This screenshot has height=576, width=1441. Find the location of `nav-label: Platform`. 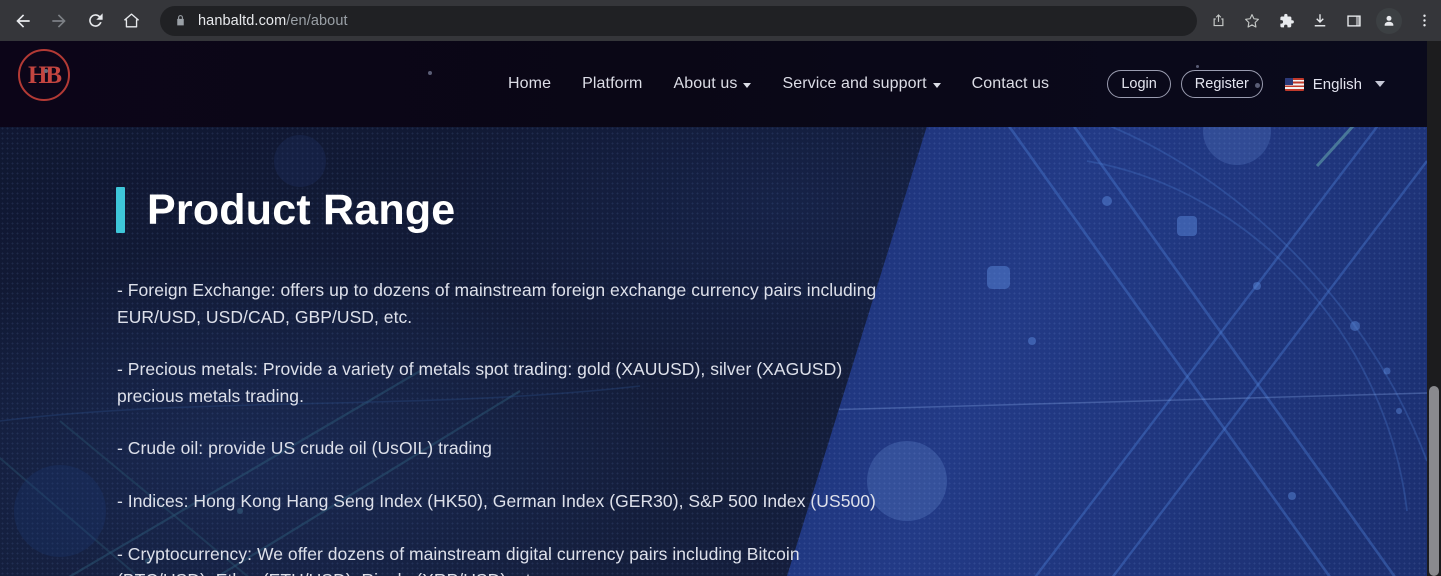

nav-label: Platform is located at coordinates (612, 83).